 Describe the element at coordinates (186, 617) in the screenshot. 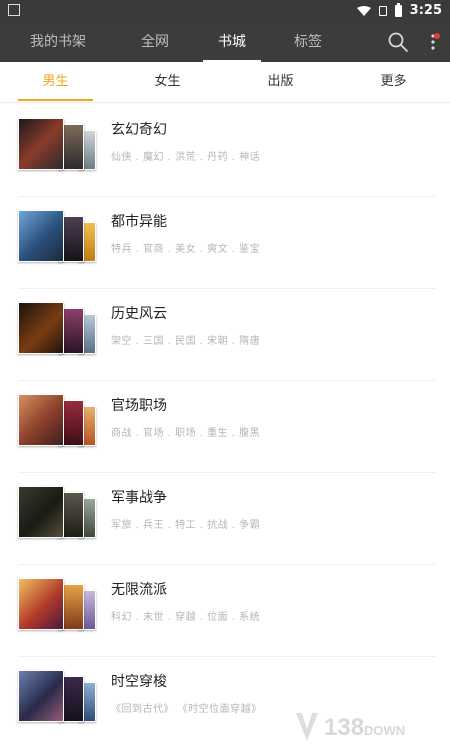

I see `category-tags: 科幻 . 末世 . 穿越 . 位面 . 系统` at that location.